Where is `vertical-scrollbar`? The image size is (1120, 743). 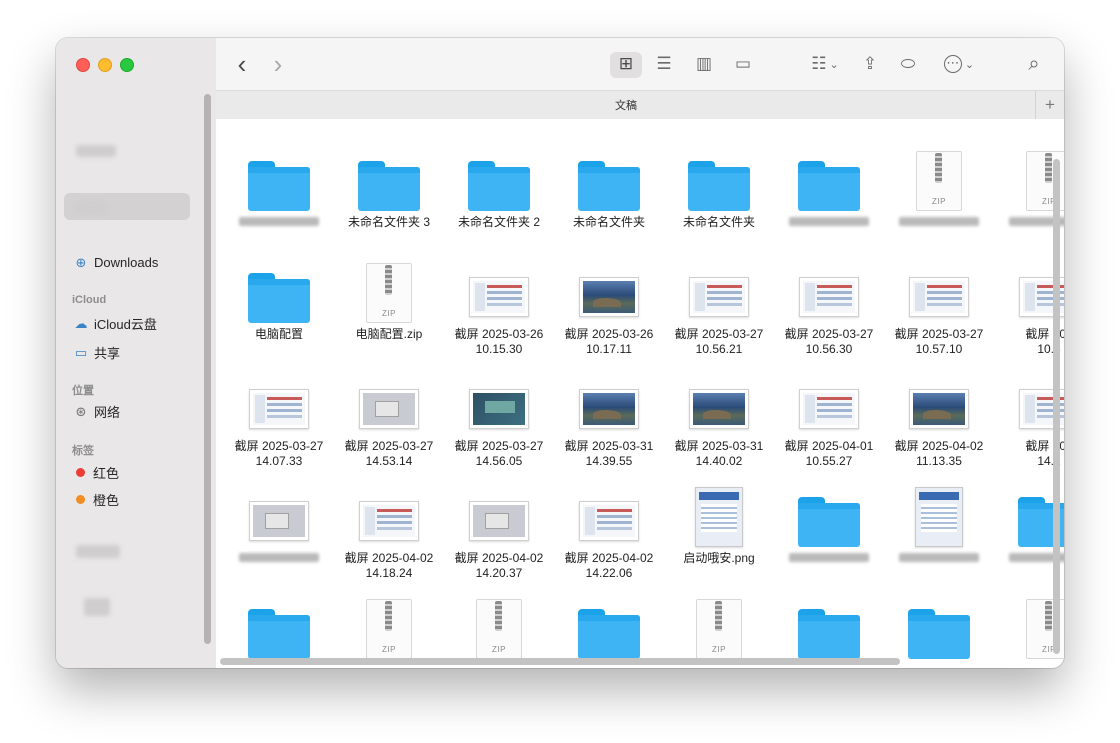 vertical-scrollbar is located at coordinates (1056, 406).